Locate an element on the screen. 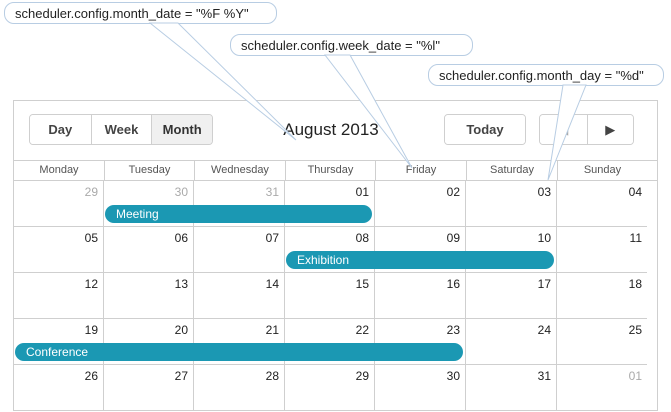 This screenshot has height=412, width=671. date-title: August 2013 is located at coordinates (331, 129).